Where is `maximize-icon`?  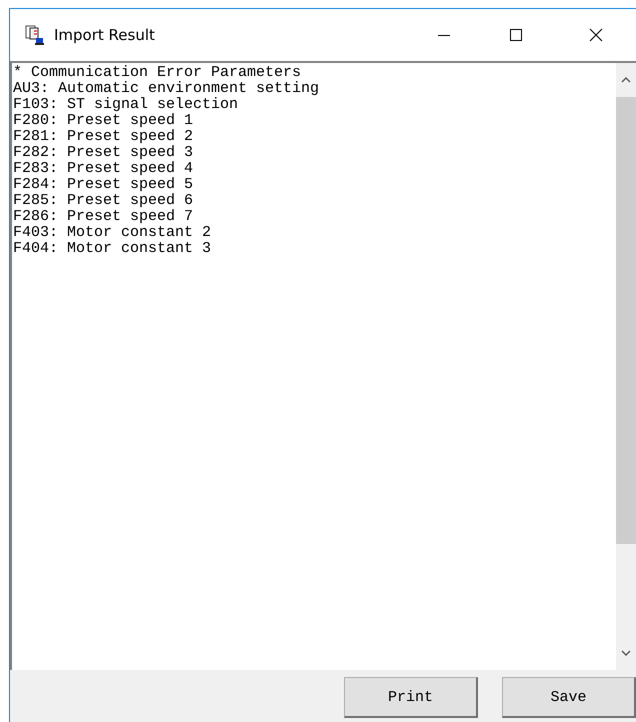
maximize-icon is located at coordinates (516, 35).